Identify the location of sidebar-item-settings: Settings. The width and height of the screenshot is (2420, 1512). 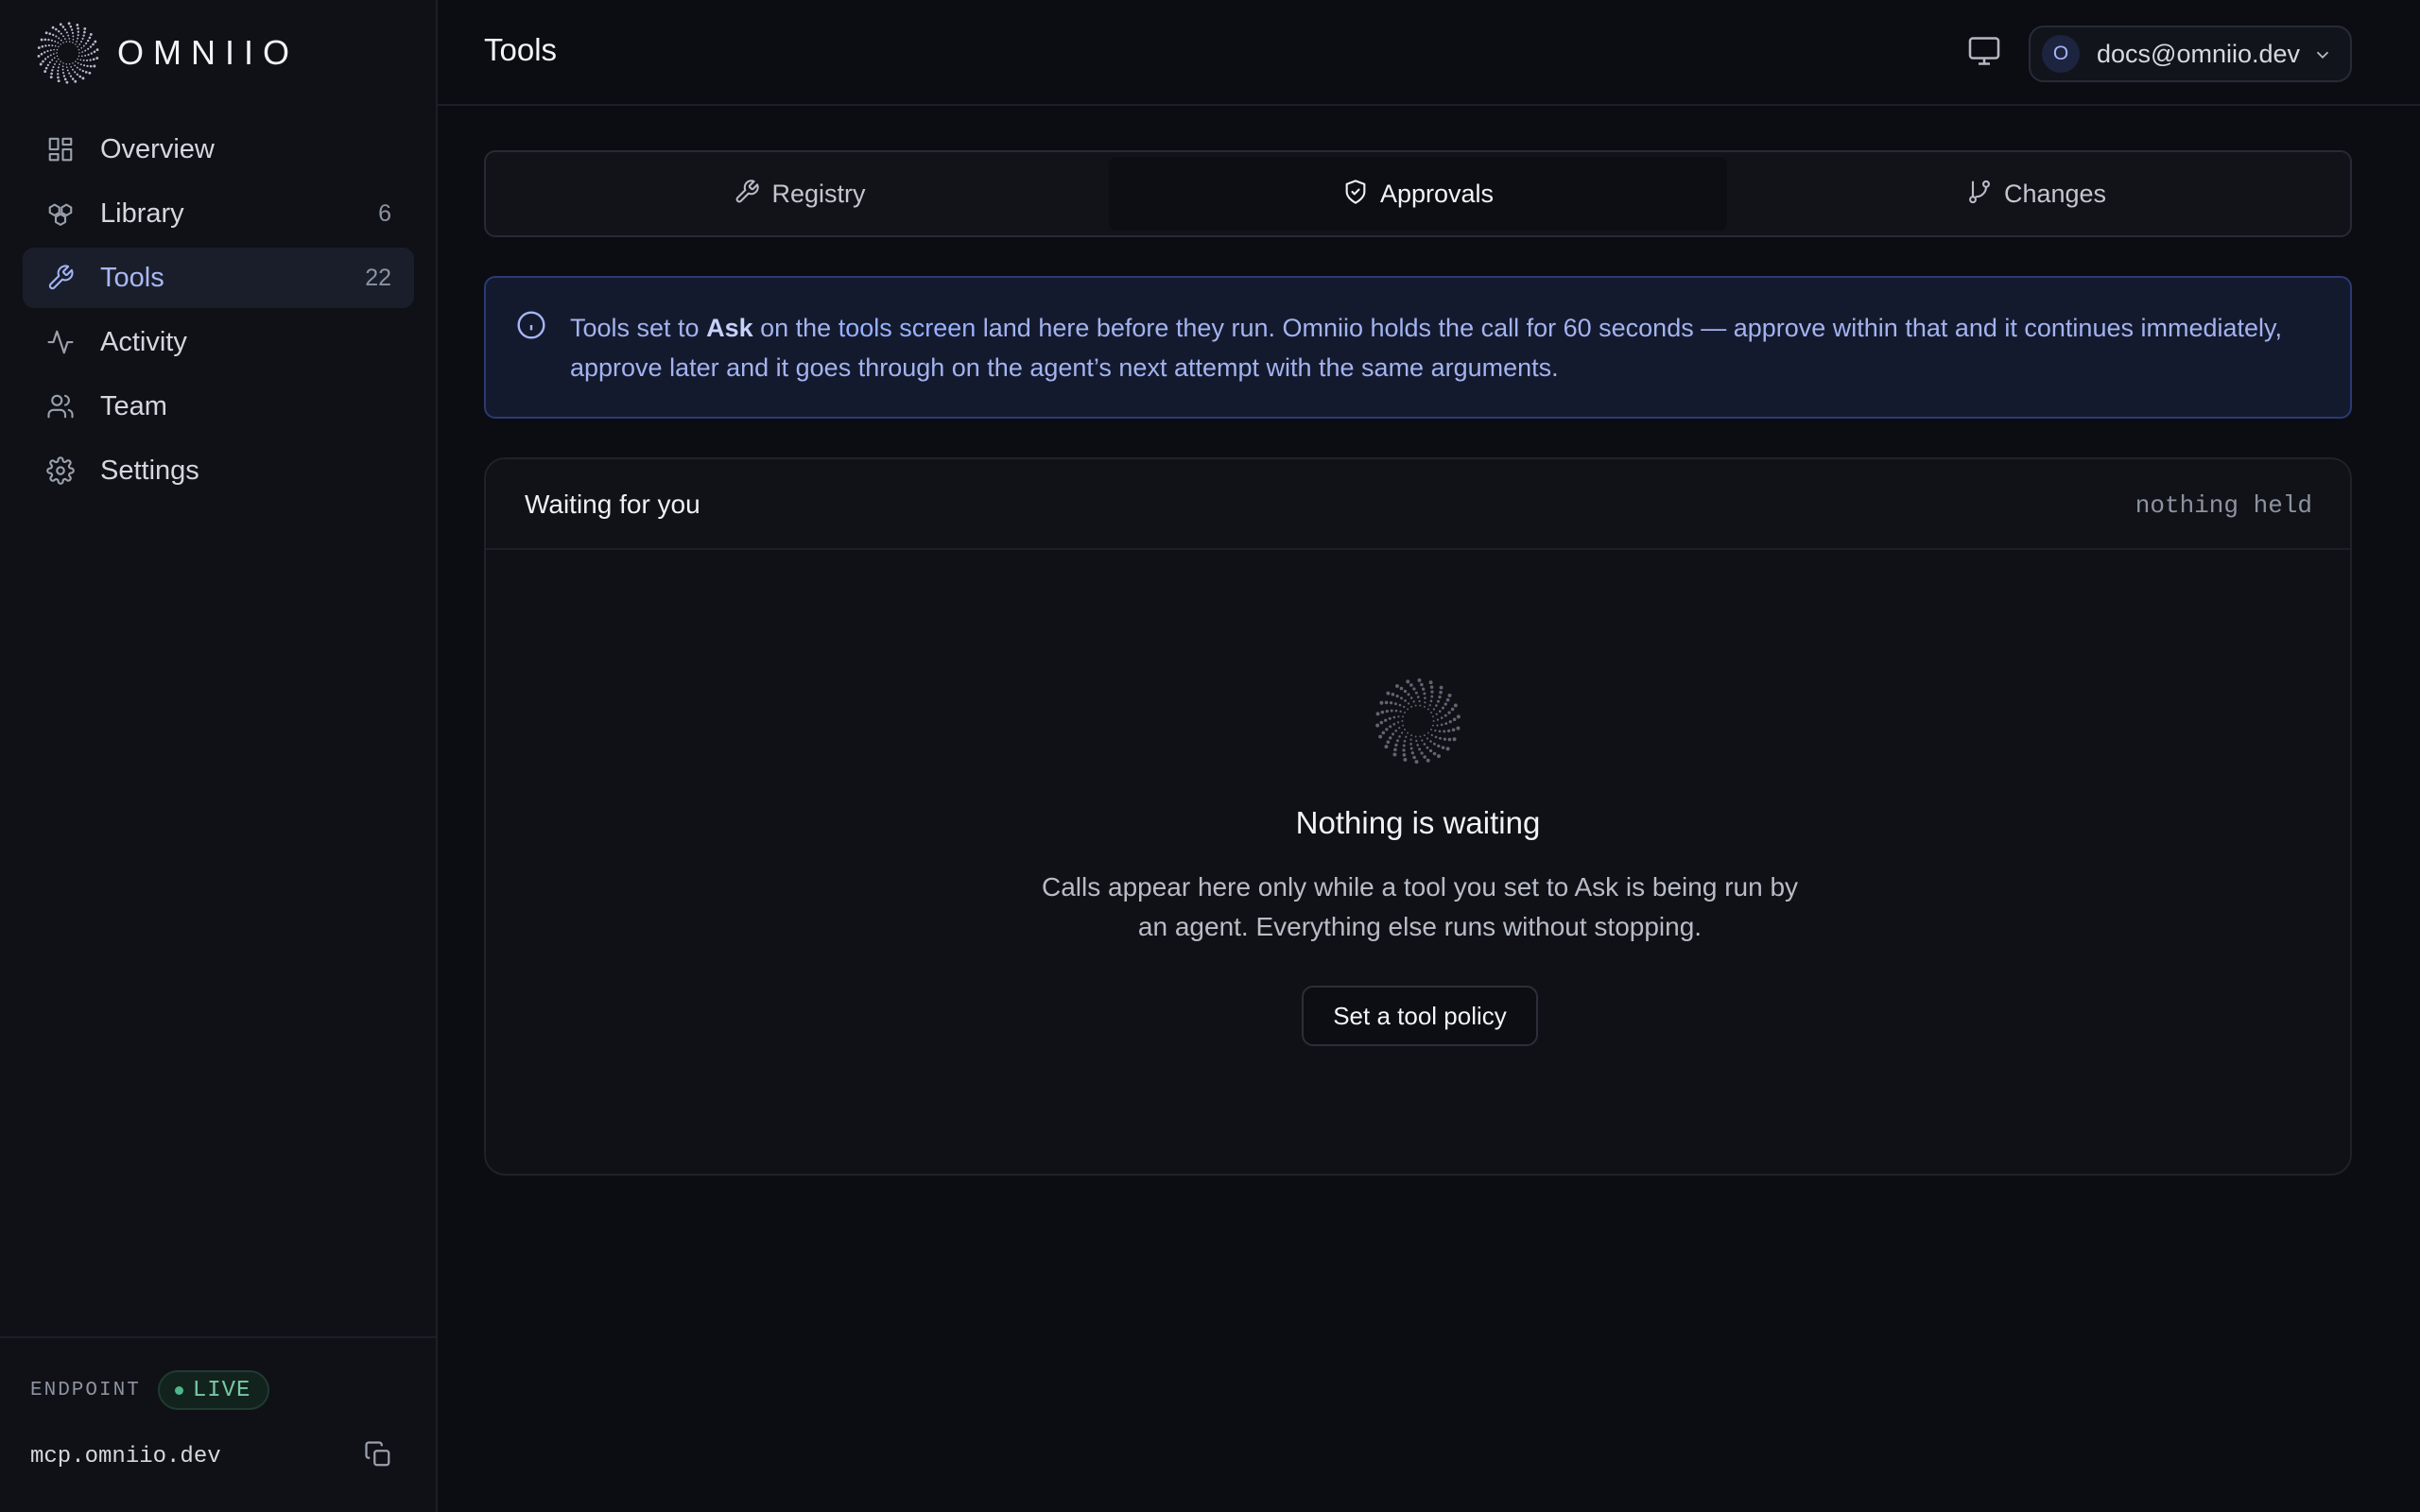
(218, 470).